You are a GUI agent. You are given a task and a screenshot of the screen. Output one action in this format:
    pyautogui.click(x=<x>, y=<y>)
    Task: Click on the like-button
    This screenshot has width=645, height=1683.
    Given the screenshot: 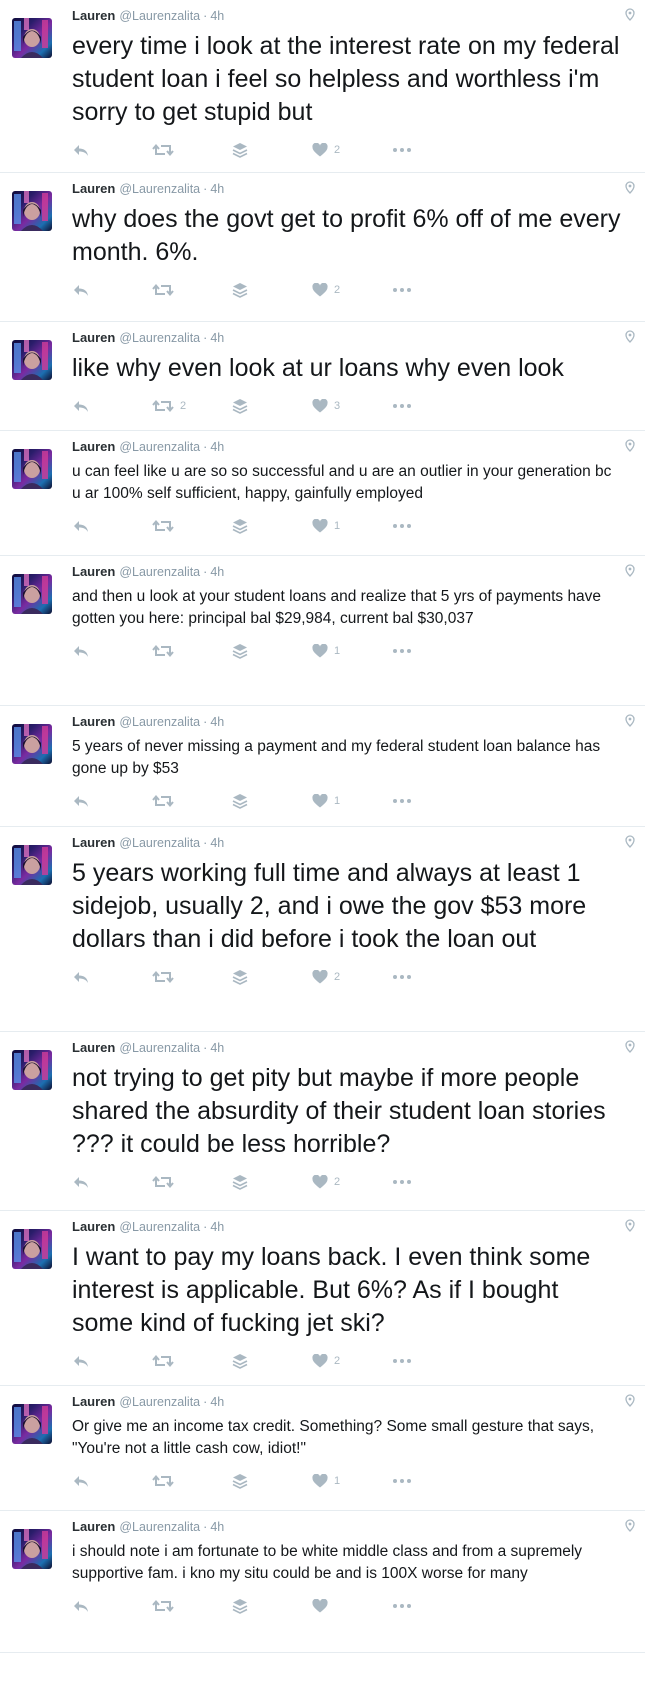 What is the action you would take?
    pyautogui.click(x=352, y=1606)
    